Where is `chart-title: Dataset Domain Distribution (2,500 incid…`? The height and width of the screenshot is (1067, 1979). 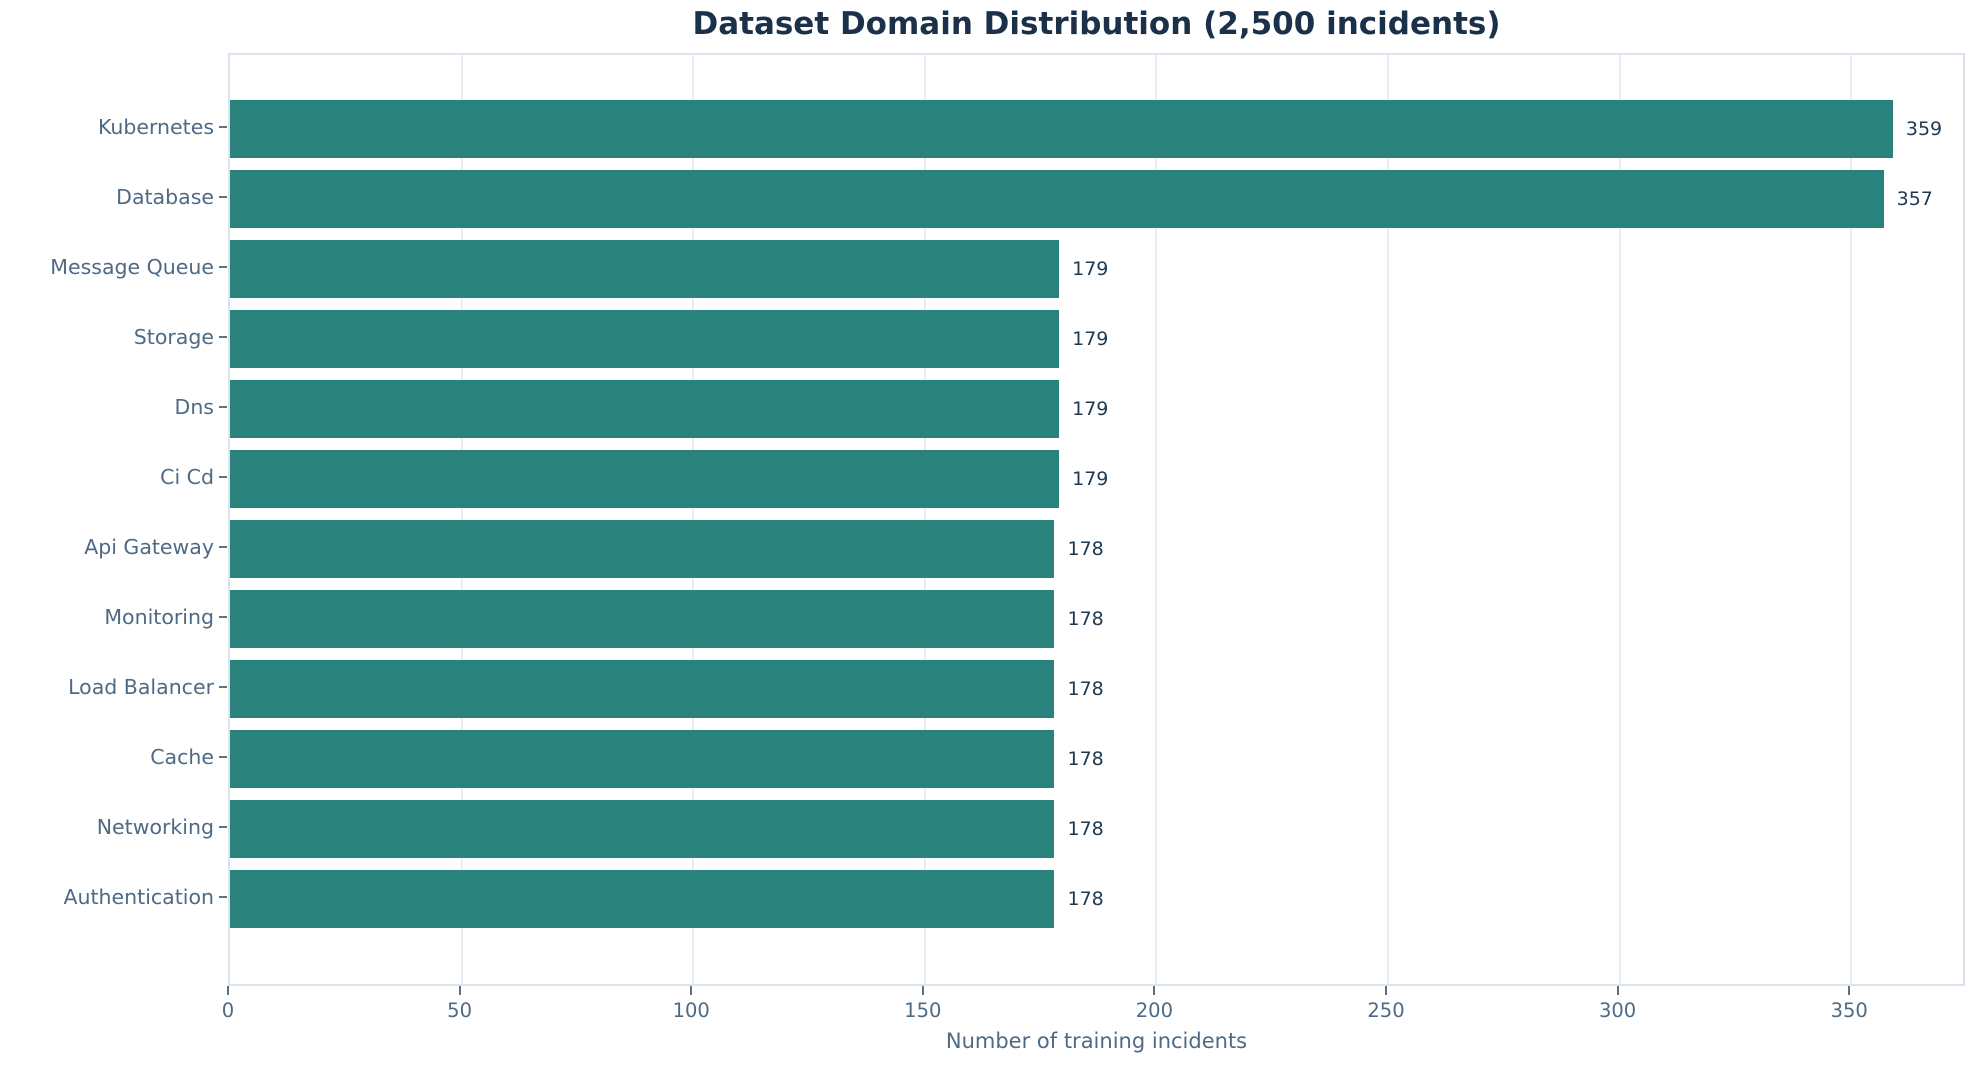 chart-title: Dataset Domain Distribution (2,500 incid… is located at coordinates (1096, 24).